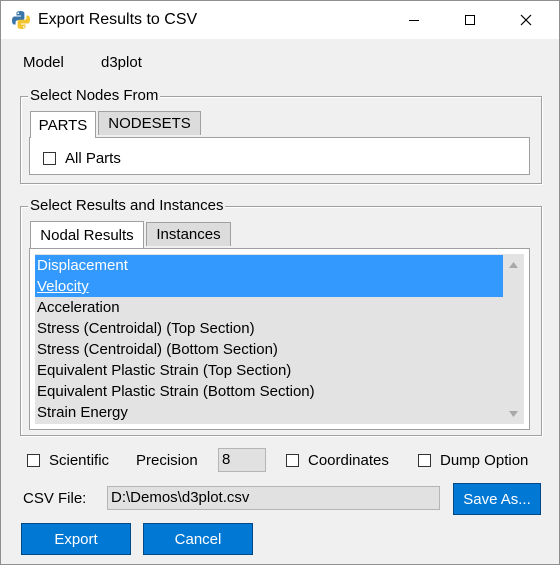  I want to click on maximize-button, so click(470, 20).